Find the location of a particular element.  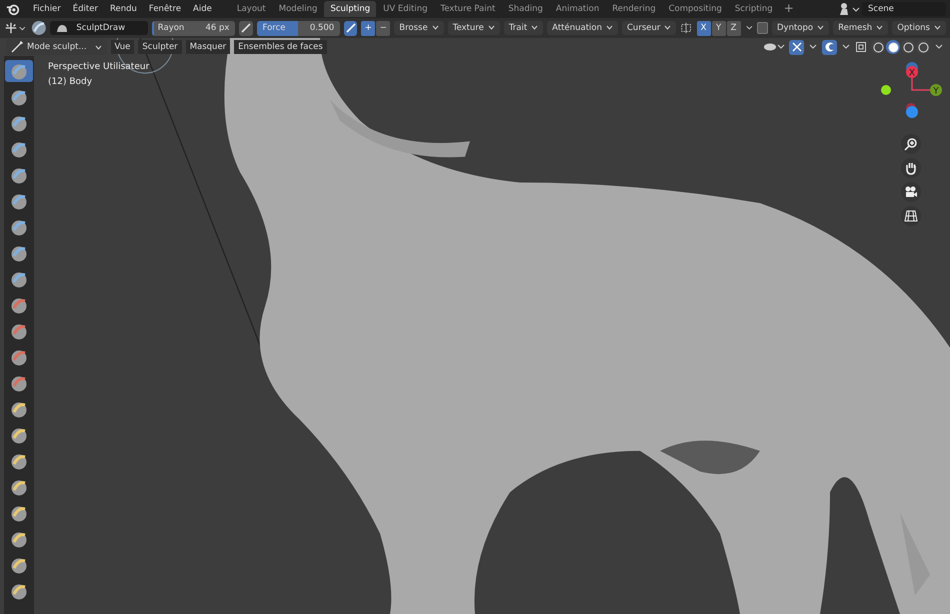

axis-label: Y is located at coordinates (936, 91).